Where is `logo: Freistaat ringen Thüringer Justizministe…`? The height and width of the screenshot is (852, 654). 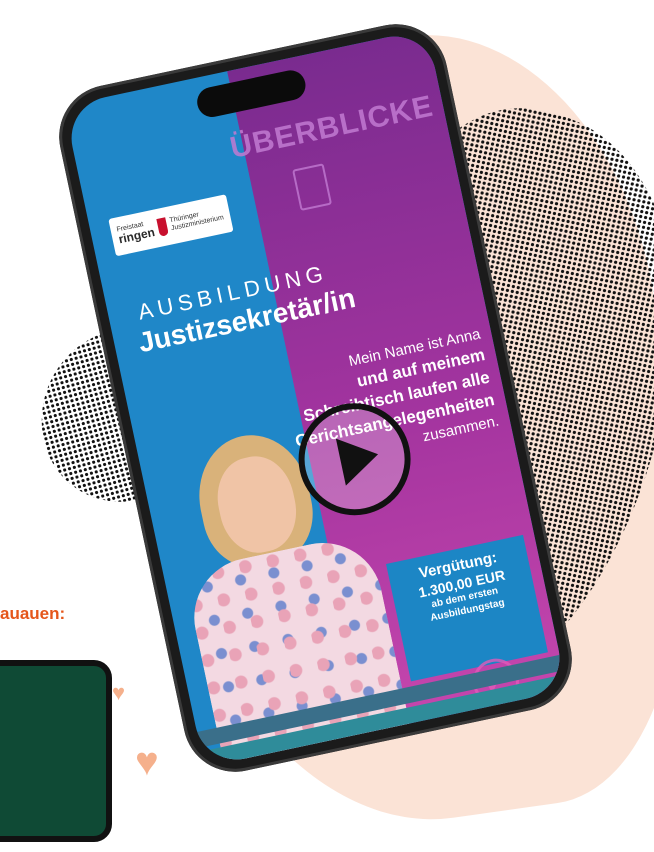
logo: Freistaat ringen Thüringer Justizministe… is located at coordinates (171, 225).